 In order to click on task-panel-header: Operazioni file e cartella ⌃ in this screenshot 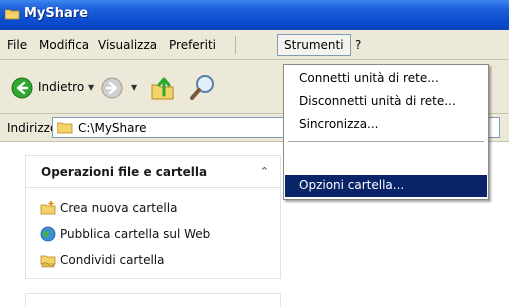, I will do `click(153, 171)`.